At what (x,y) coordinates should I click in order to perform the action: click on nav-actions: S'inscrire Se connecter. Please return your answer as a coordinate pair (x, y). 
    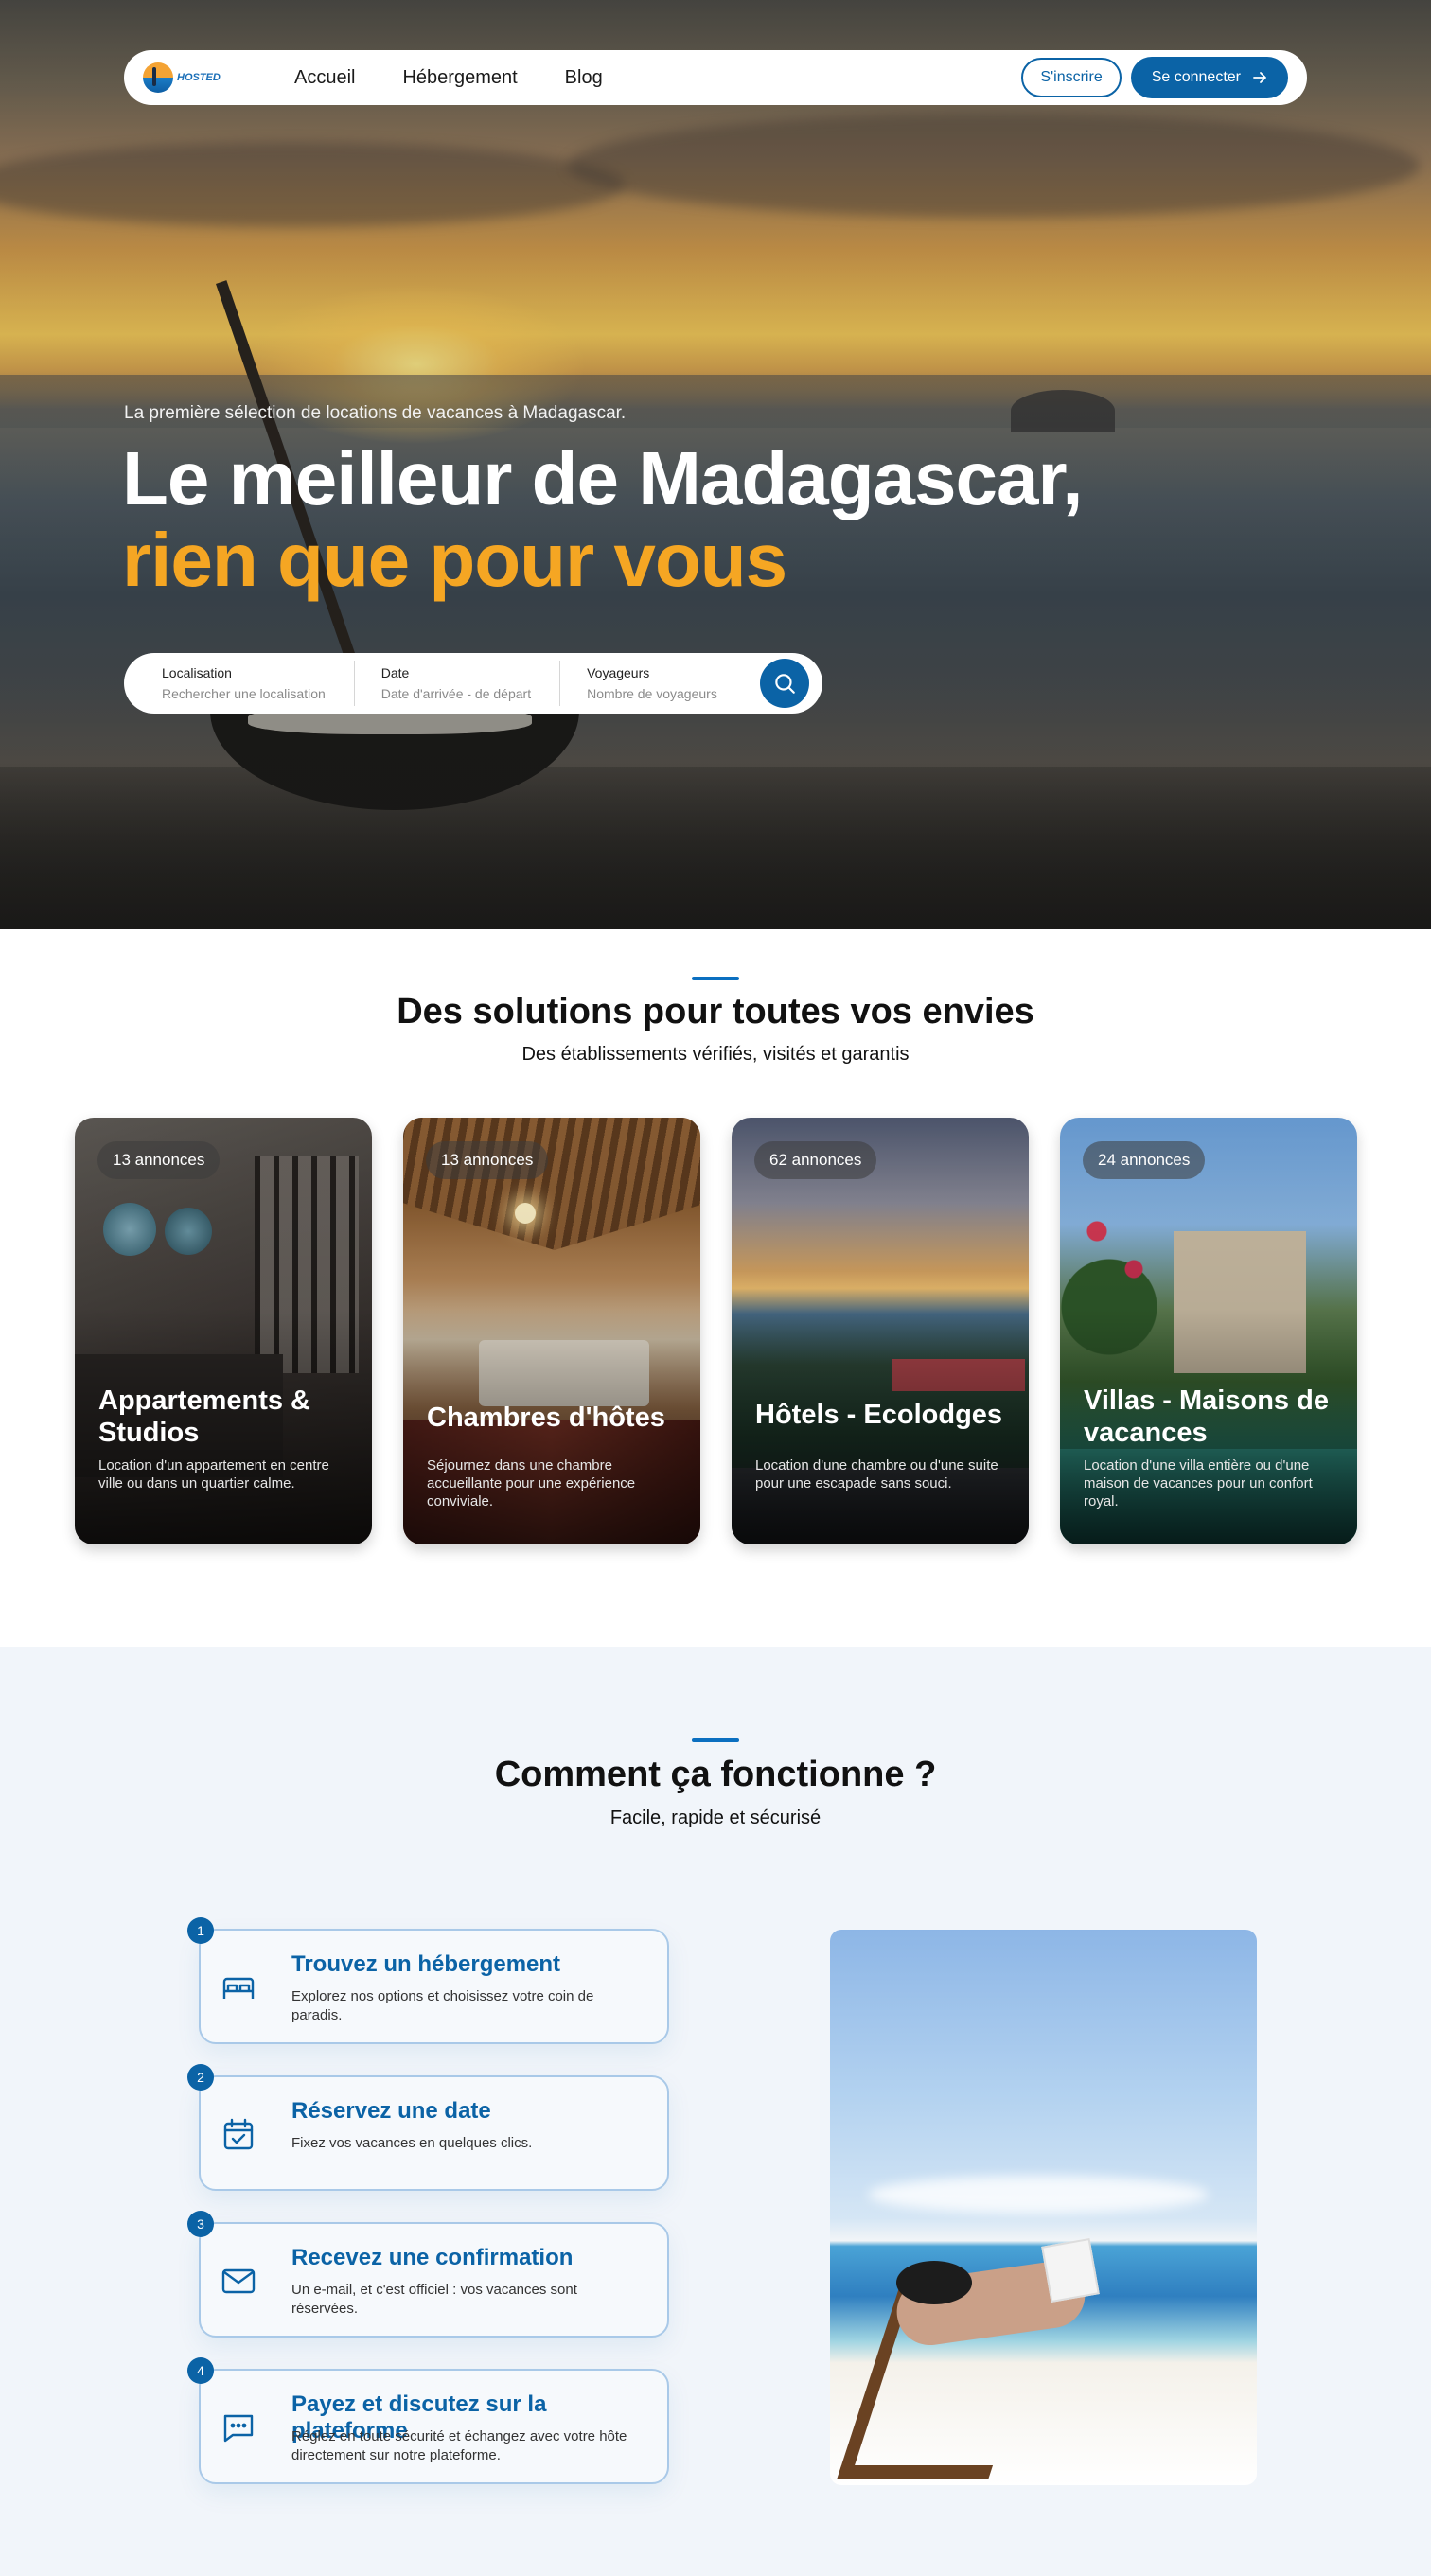
    Looking at the image, I should click on (1154, 77).